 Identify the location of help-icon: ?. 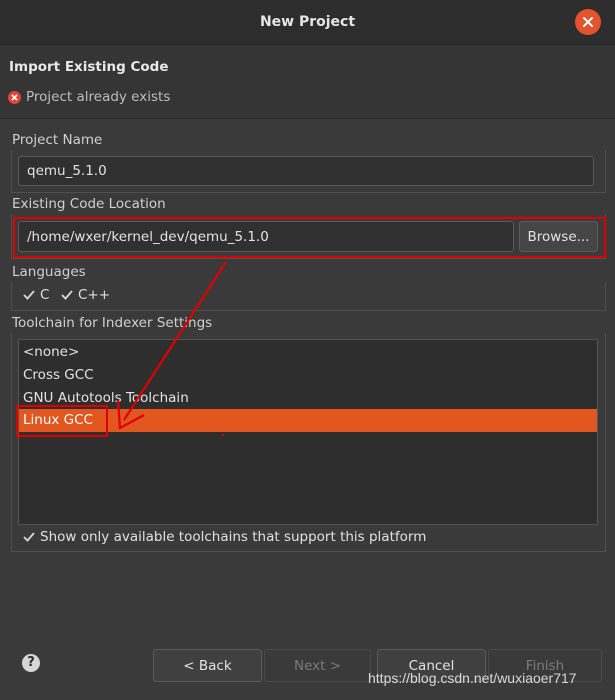
(31, 663).